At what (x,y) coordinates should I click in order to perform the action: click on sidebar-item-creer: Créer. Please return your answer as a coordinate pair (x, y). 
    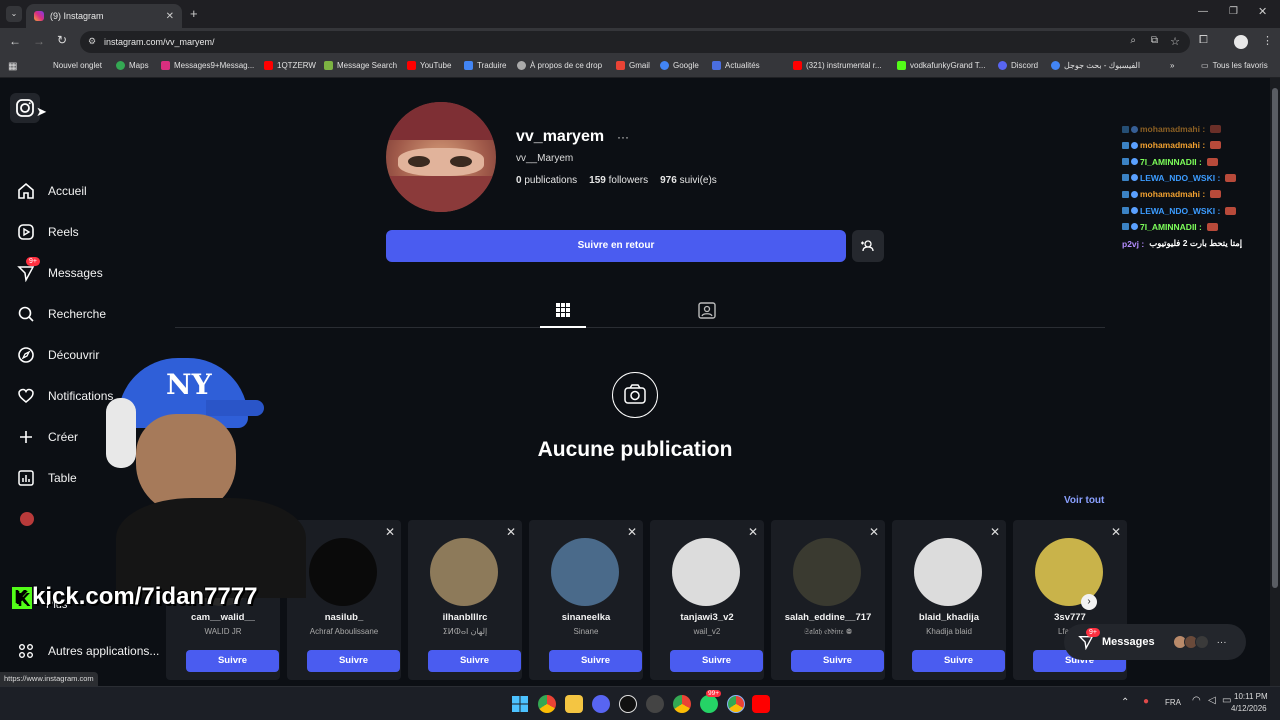
    Looking at the image, I should click on (47, 437).